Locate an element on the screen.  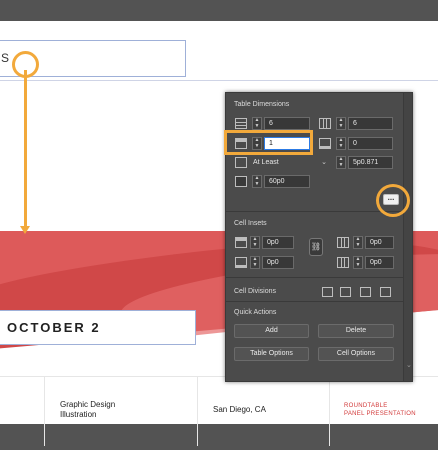
row-height-field: 5p0.871 is located at coordinates (370, 162).